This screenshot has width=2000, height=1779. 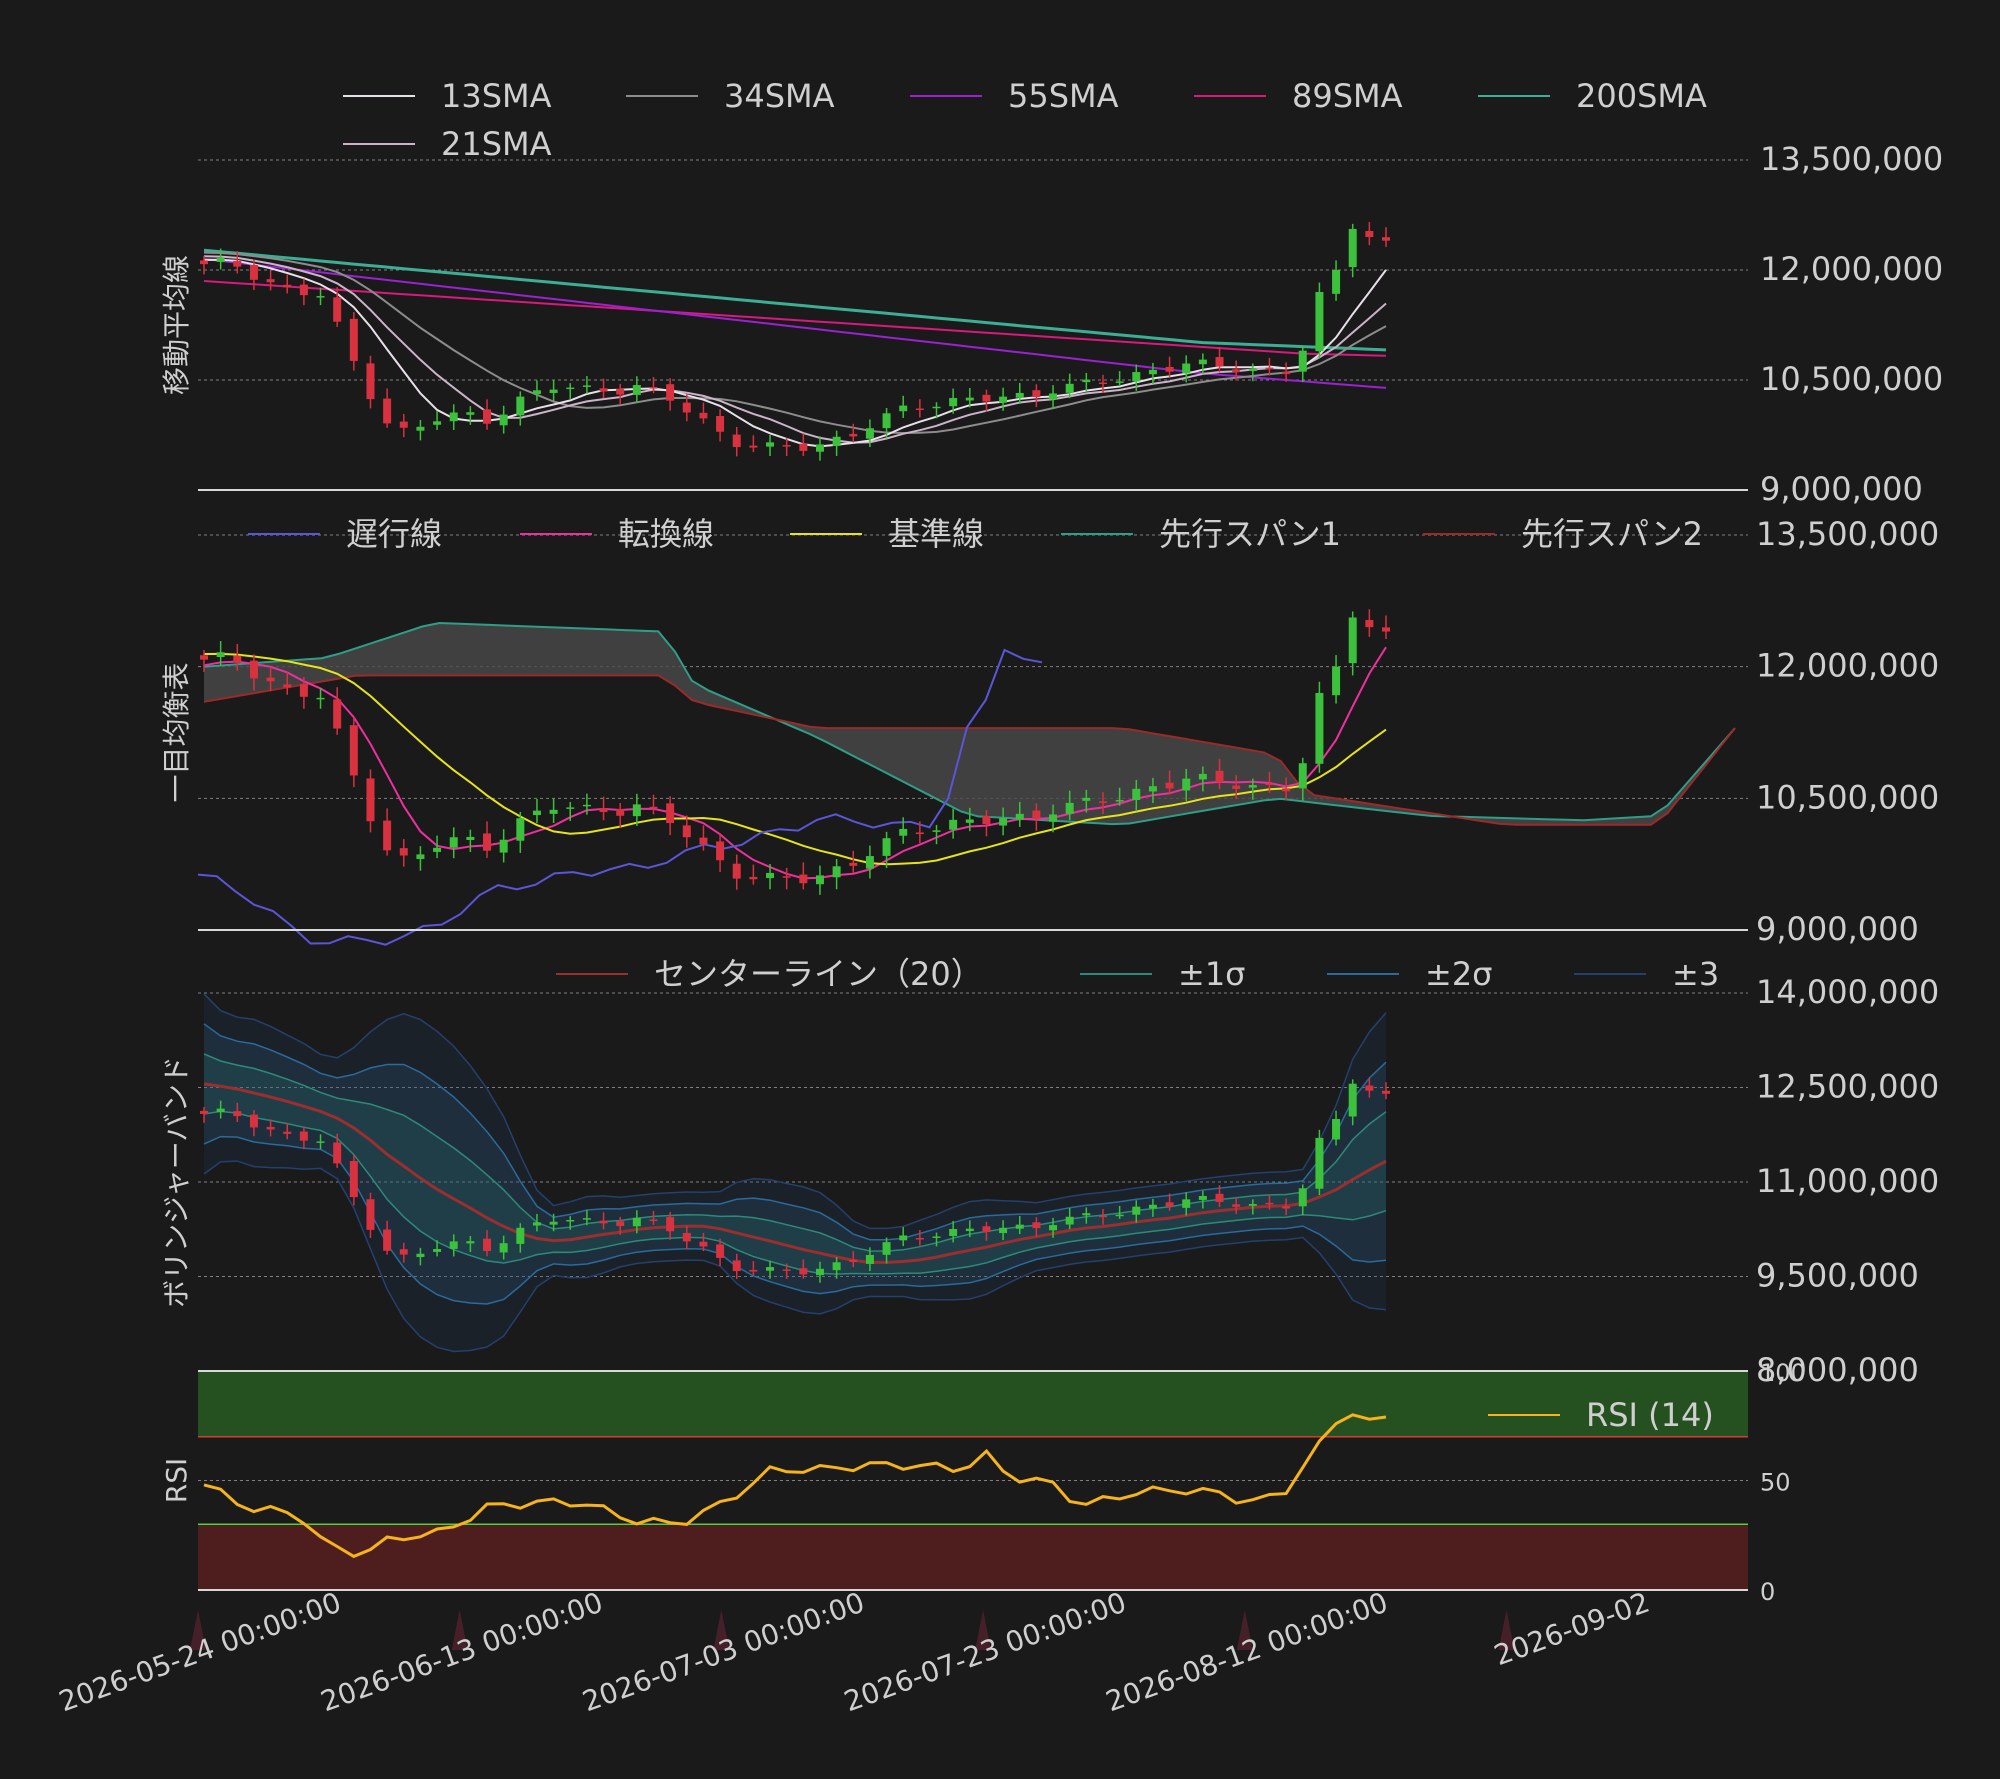 I want to click on y-tick-label: 11,000,000, so click(x=1847, y=1181).